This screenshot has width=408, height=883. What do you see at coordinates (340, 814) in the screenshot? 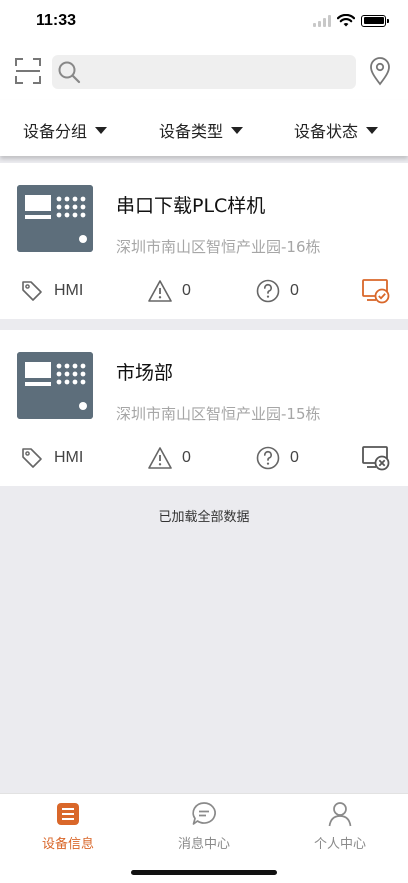
I see `user-icon` at bounding box center [340, 814].